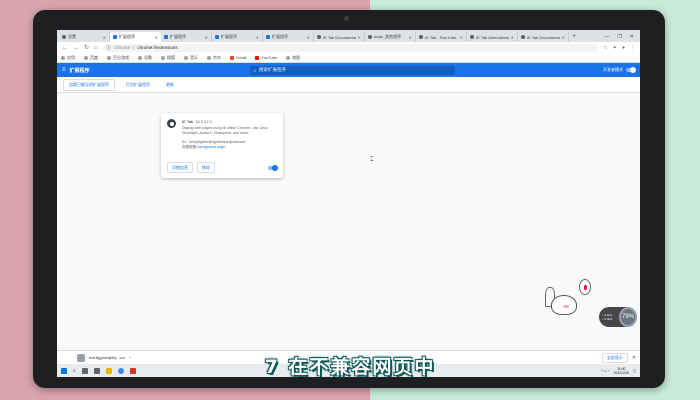 This screenshot has height=400, width=700. I want to click on tab-extensions-2: 扩展程序 ✕, so click(186, 37).